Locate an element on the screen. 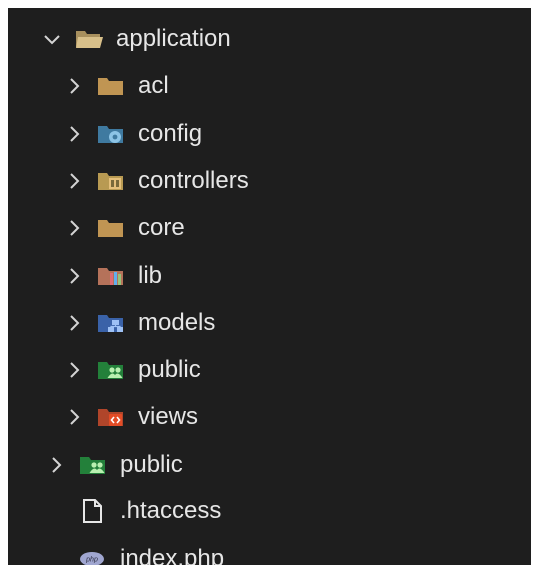 Image resolution: width=537 pixels, height=571 pixels. folder-controllers-icon is located at coordinates (111, 181).